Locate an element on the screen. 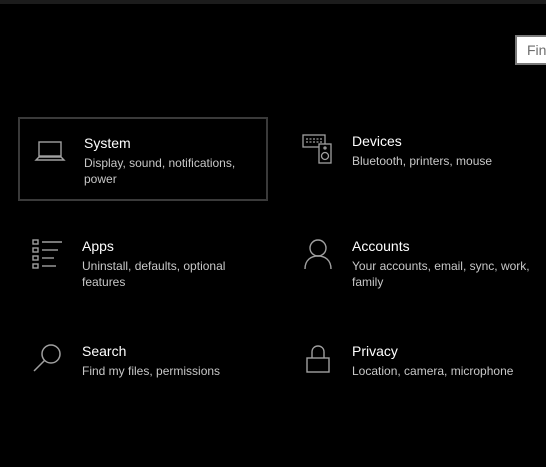 The height and width of the screenshot is (467, 546). tile-search: Search Find my files, permissions is located at coordinates (143, 369).